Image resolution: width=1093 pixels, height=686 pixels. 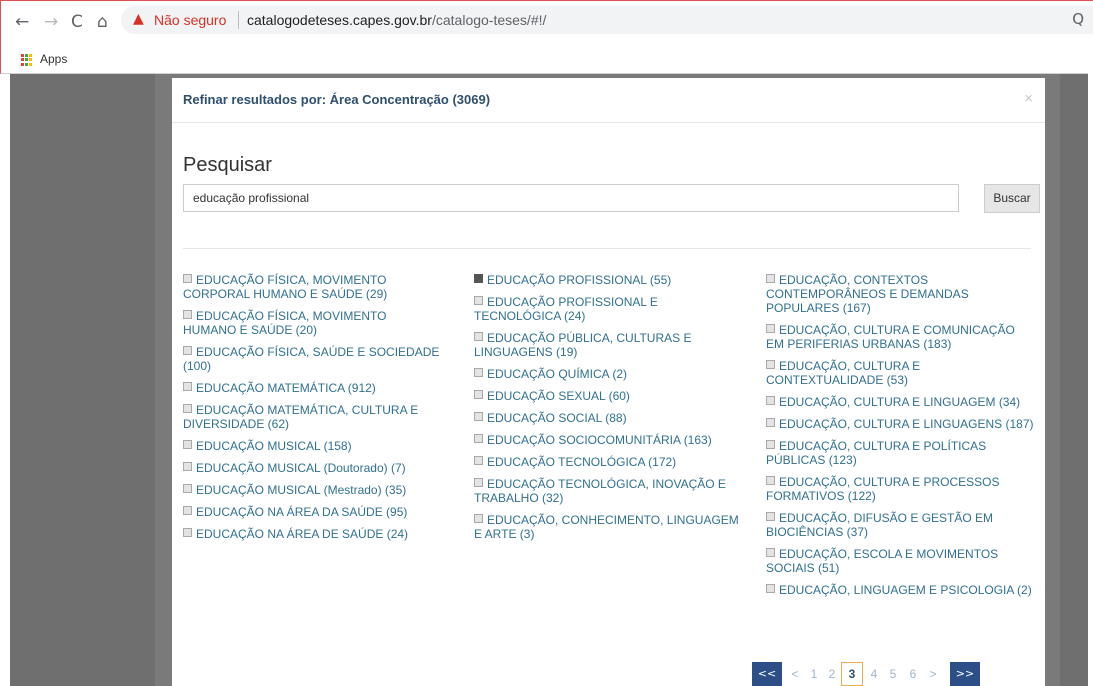 What do you see at coordinates (557, 374) in the screenshot?
I see `filter-option-label: EDUCAÇÃO QUÍMICA (2)` at bounding box center [557, 374].